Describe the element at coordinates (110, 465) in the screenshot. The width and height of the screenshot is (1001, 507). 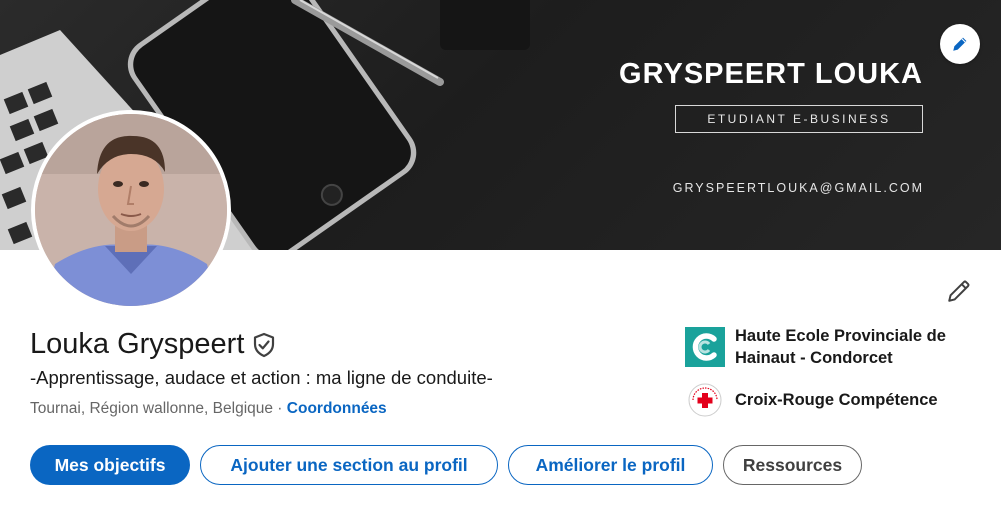
I see `goals-button: Mes objectifs` at that location.